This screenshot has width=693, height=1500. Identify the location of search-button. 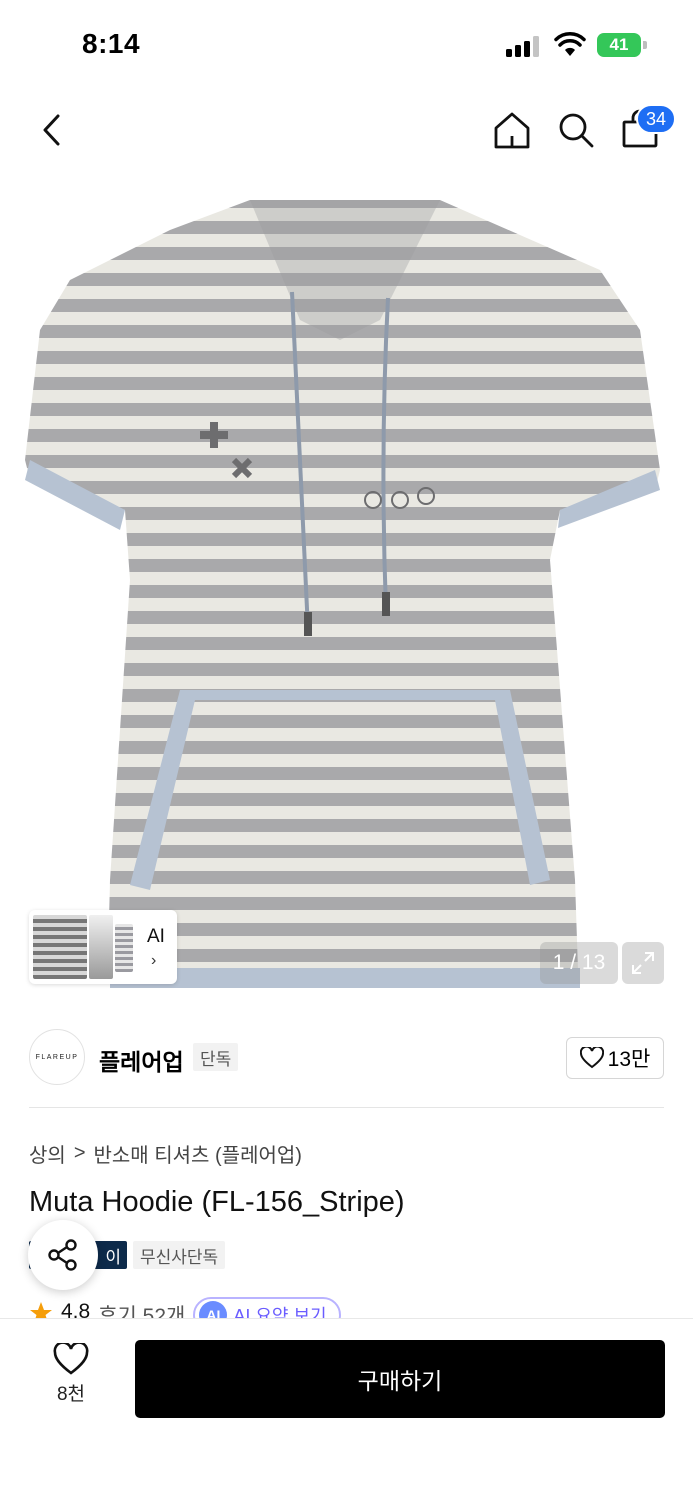
(576, 130).